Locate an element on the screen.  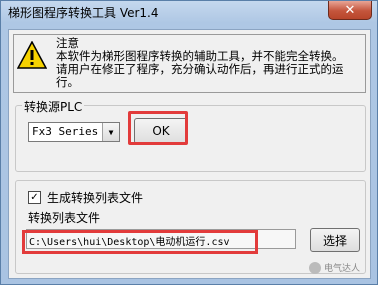
generate-list-checkbox: ✓ is located at coordinates (34, 197).